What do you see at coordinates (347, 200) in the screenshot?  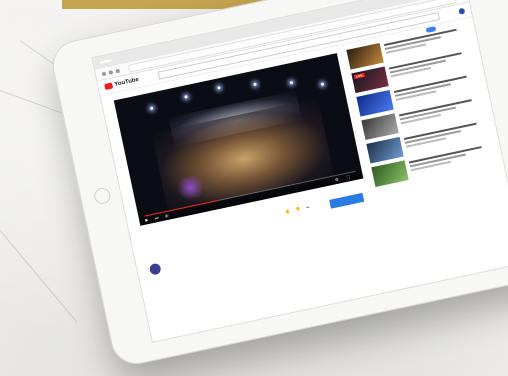 I see `subscribe-button` at bounding box center [347, 200].